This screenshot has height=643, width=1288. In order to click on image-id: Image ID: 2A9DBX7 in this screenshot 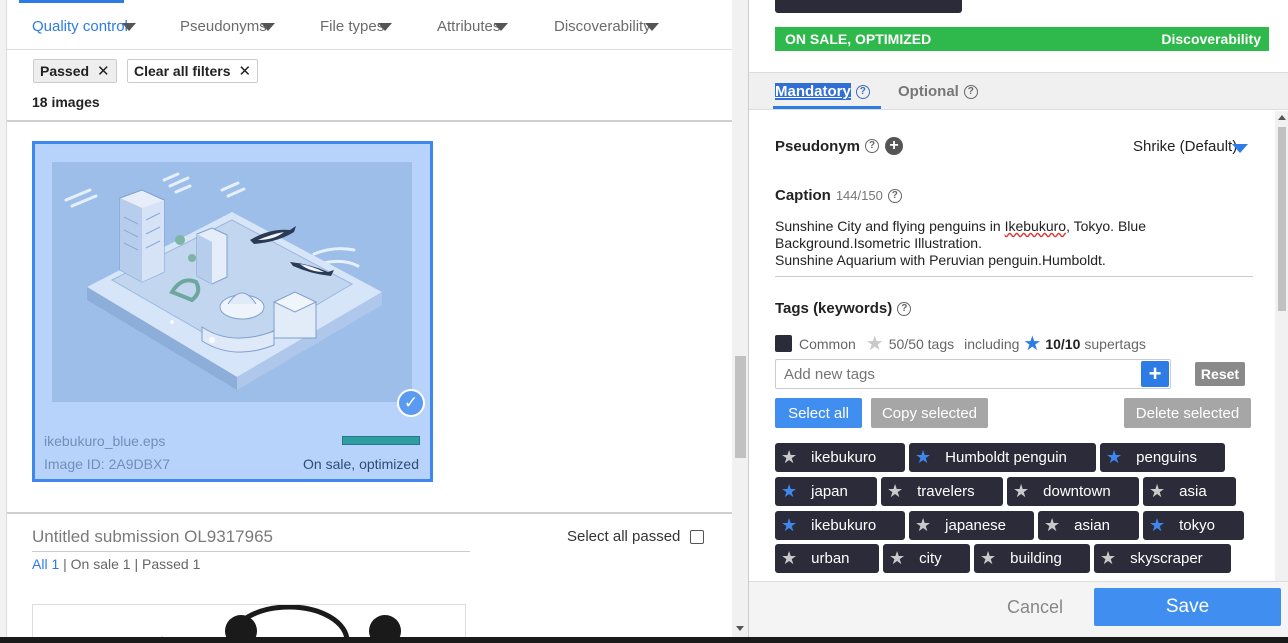, I will do `click(107, 464)`.